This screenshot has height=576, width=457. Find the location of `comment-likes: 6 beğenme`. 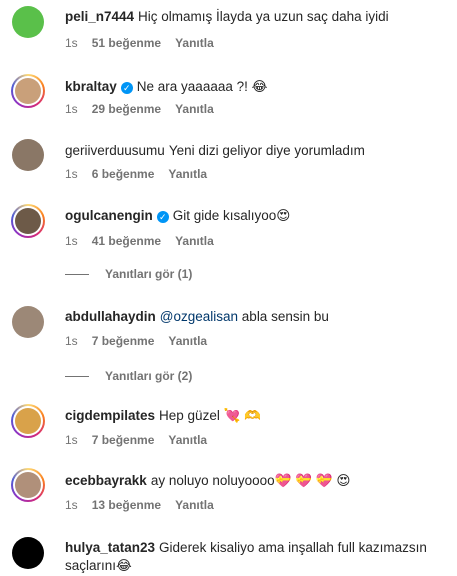

comment-likes: 6 beğenme is located at coordinates (123, 174).